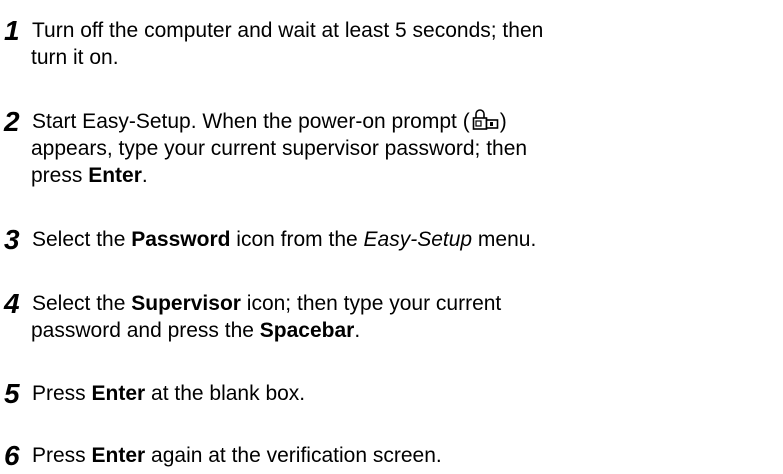 The height and width of the screenshot is (474, 783). I want to click on icon-name: Supervisor, so click(186, 303).